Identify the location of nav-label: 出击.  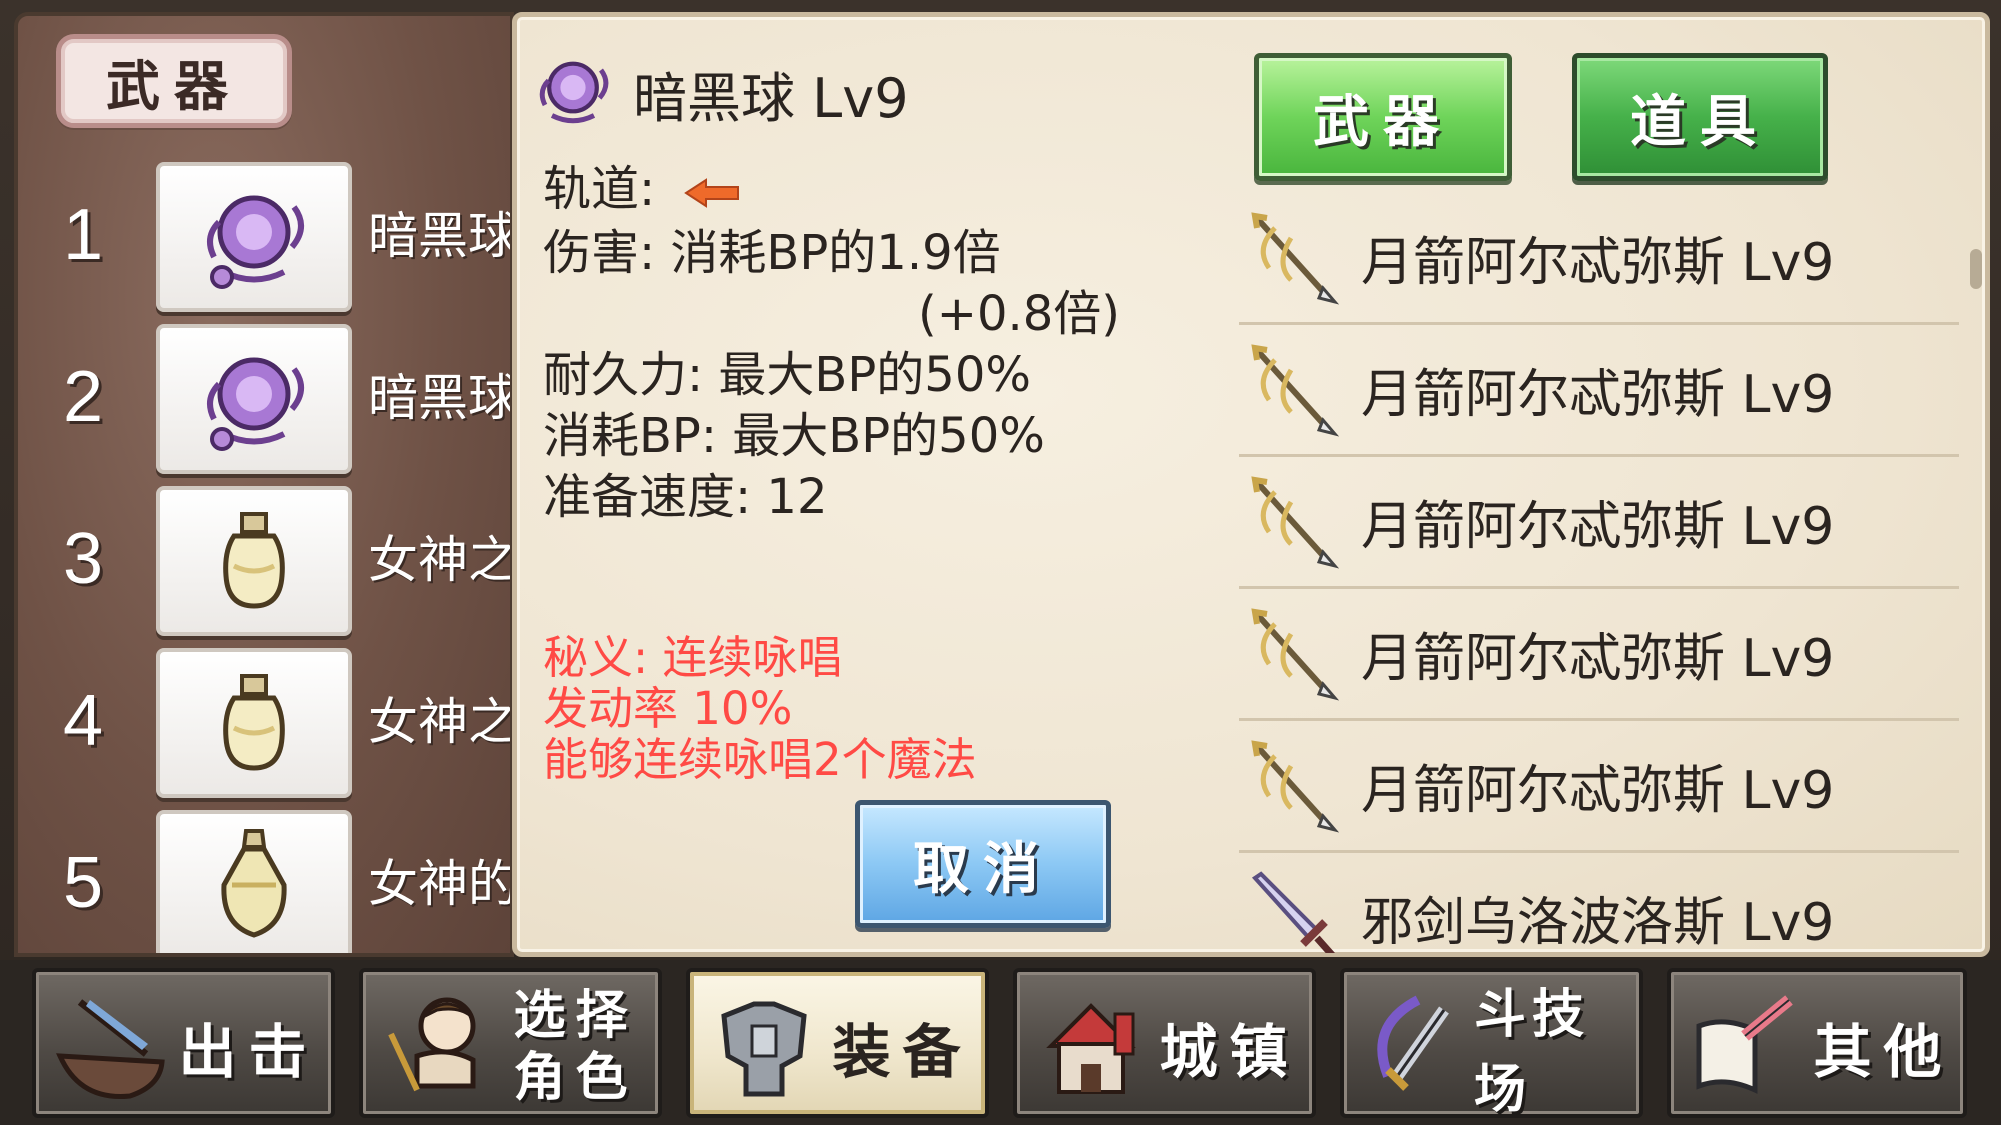
(248, 1052).